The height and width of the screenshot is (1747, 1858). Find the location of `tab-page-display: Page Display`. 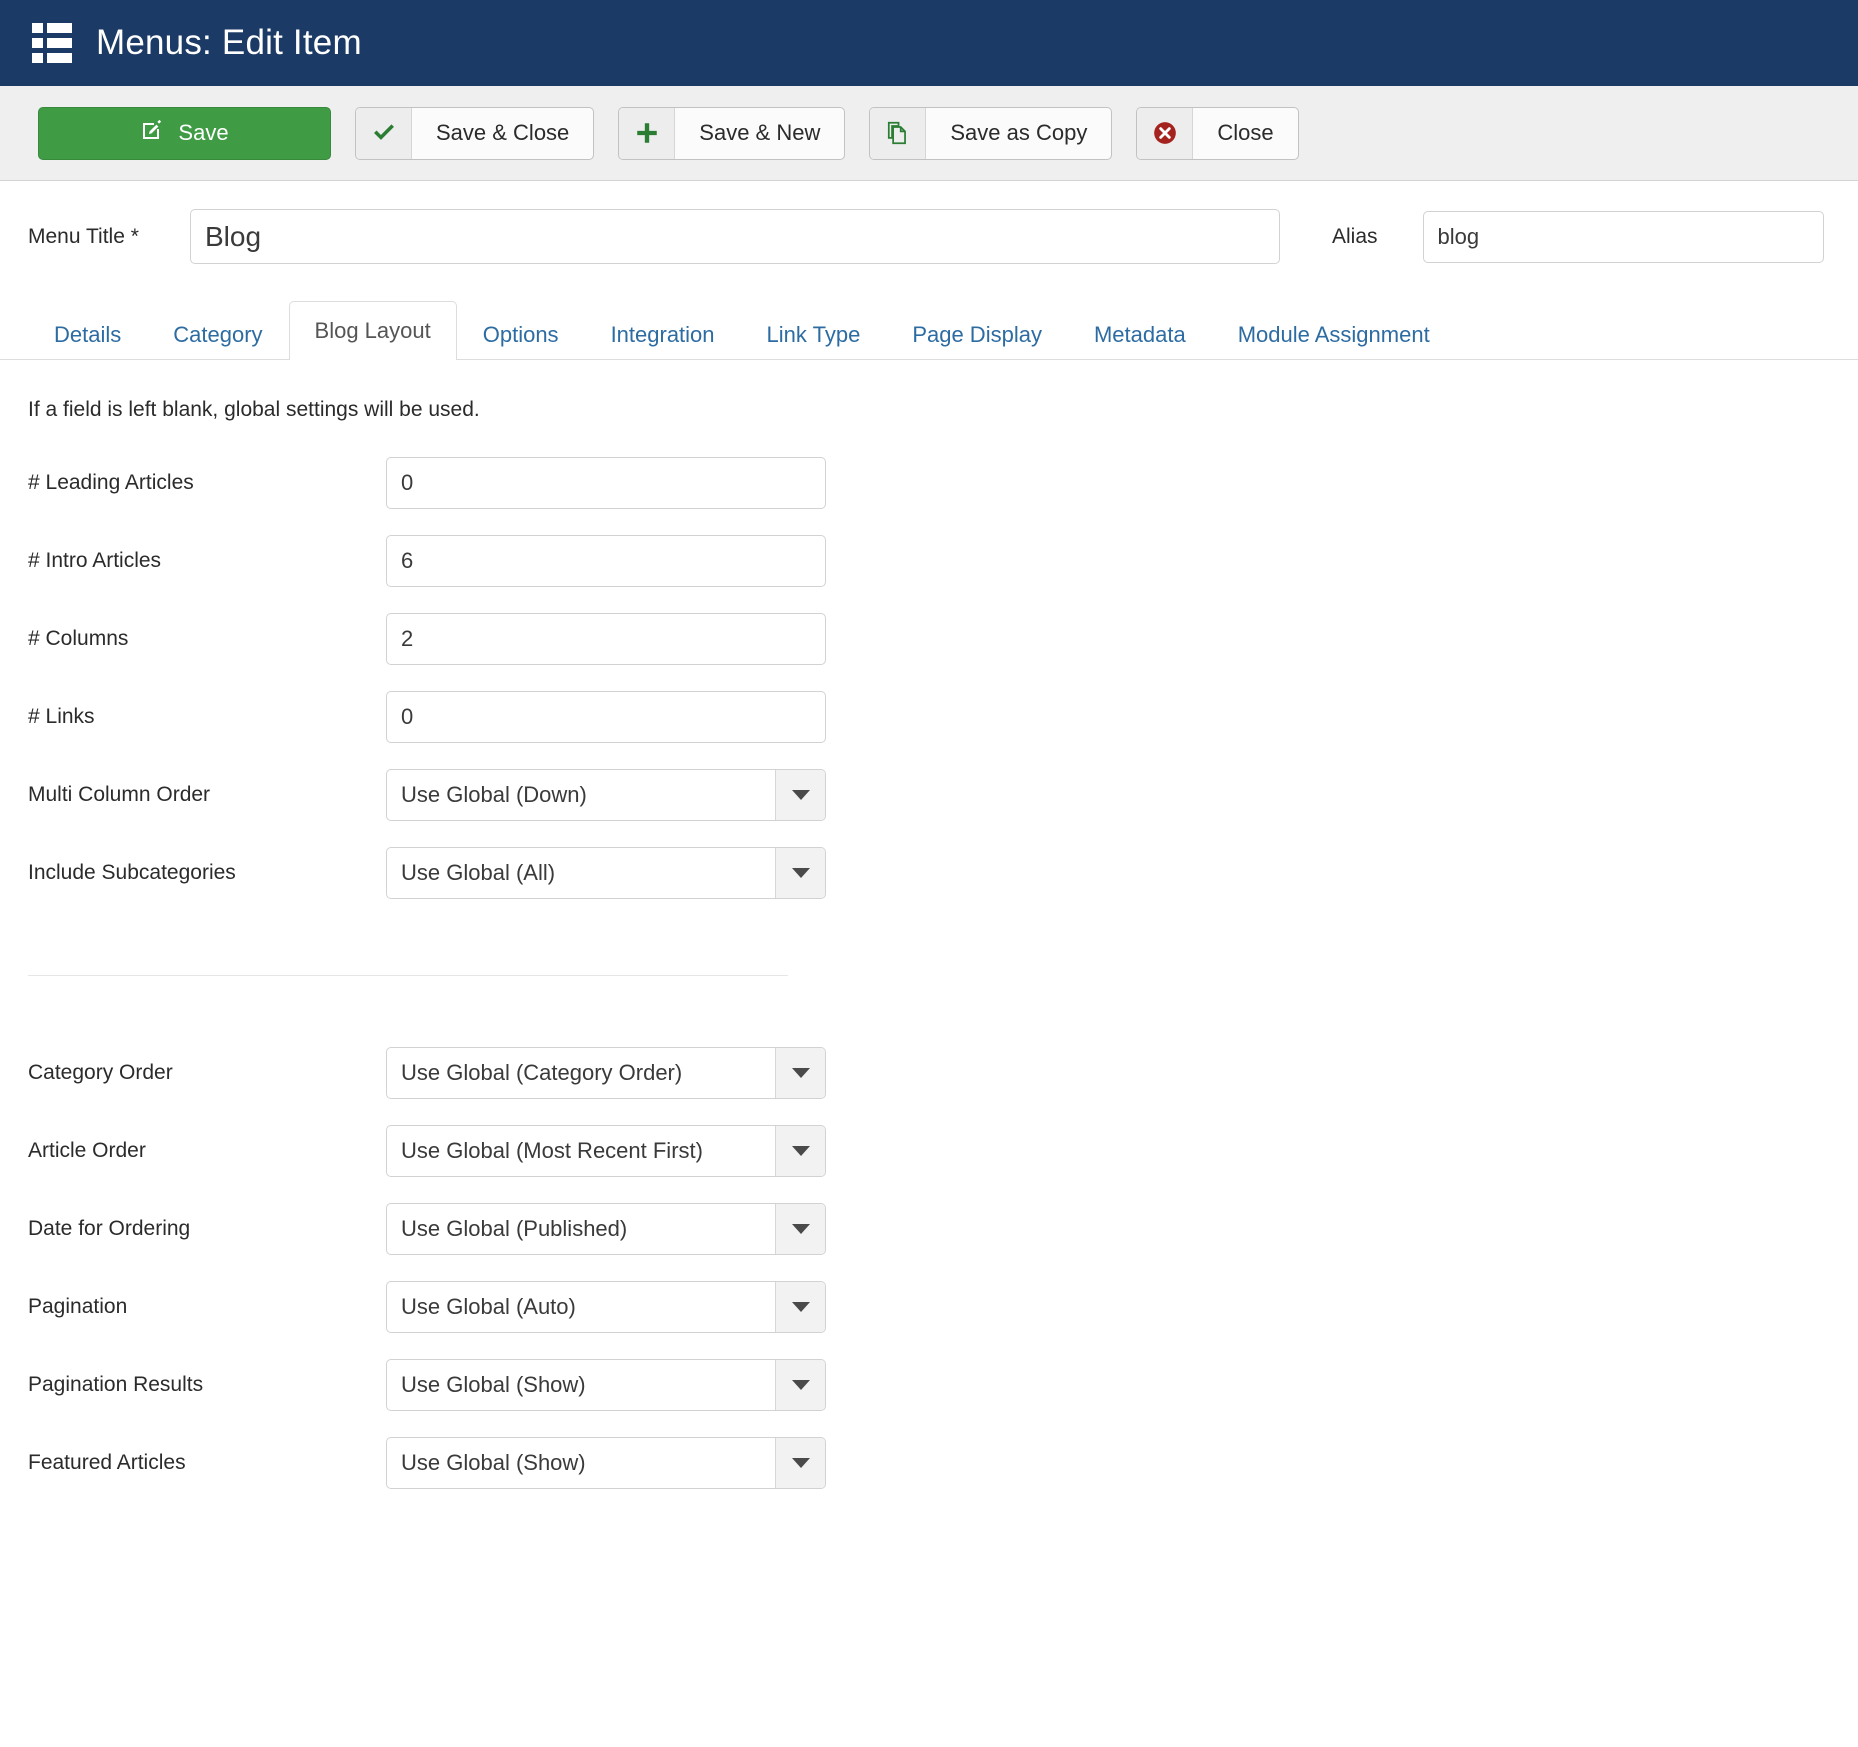

tab-page-display: Page Display is located at coordinates (977, 334).